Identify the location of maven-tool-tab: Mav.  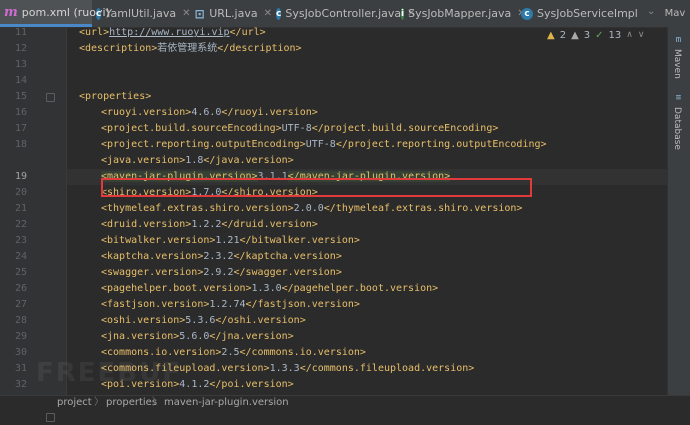
(675, 13).